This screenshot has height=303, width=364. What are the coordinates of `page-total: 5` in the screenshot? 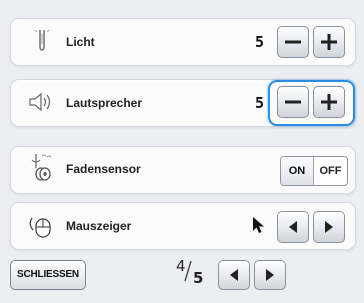 It's located at (198, 278).